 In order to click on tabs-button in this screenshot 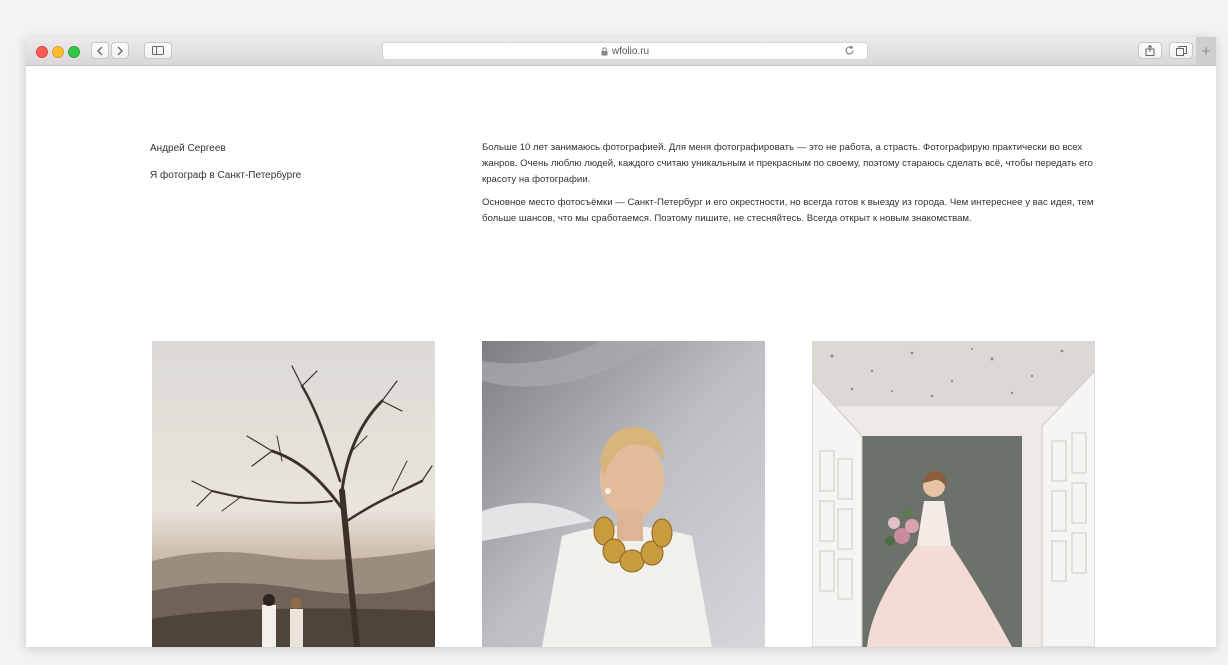, I will do `click(1181, 50)`.